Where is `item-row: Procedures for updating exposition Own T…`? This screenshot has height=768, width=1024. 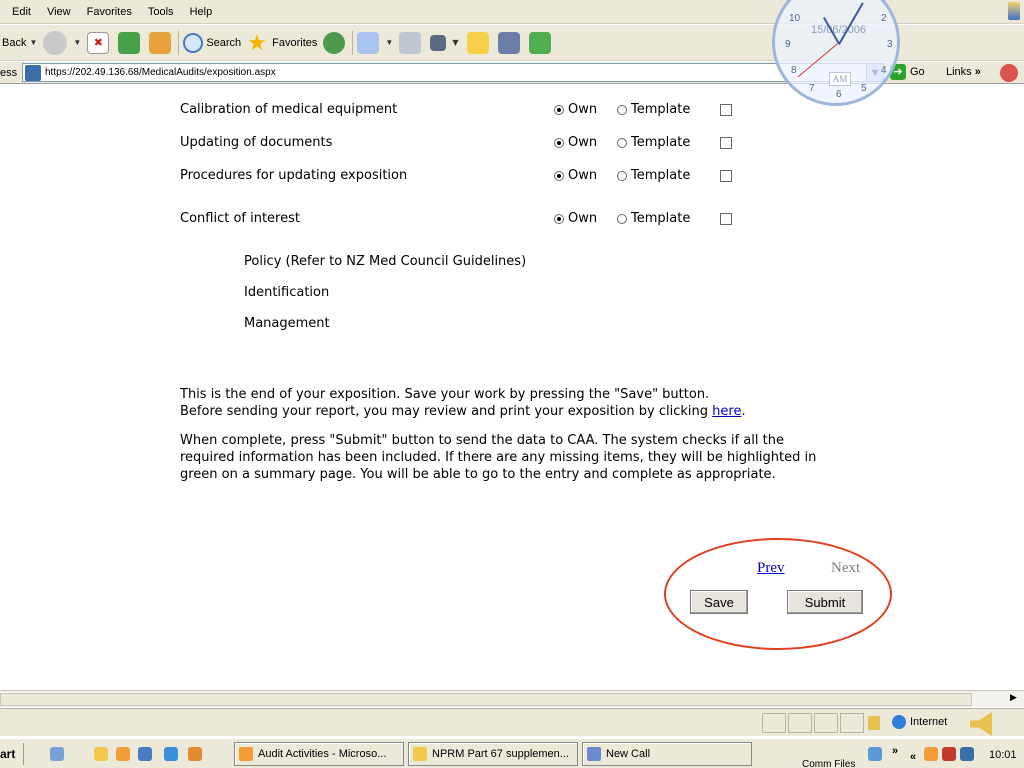 item-row: Procedures for updating exposition Own T… is located at coordinates (460, 178).